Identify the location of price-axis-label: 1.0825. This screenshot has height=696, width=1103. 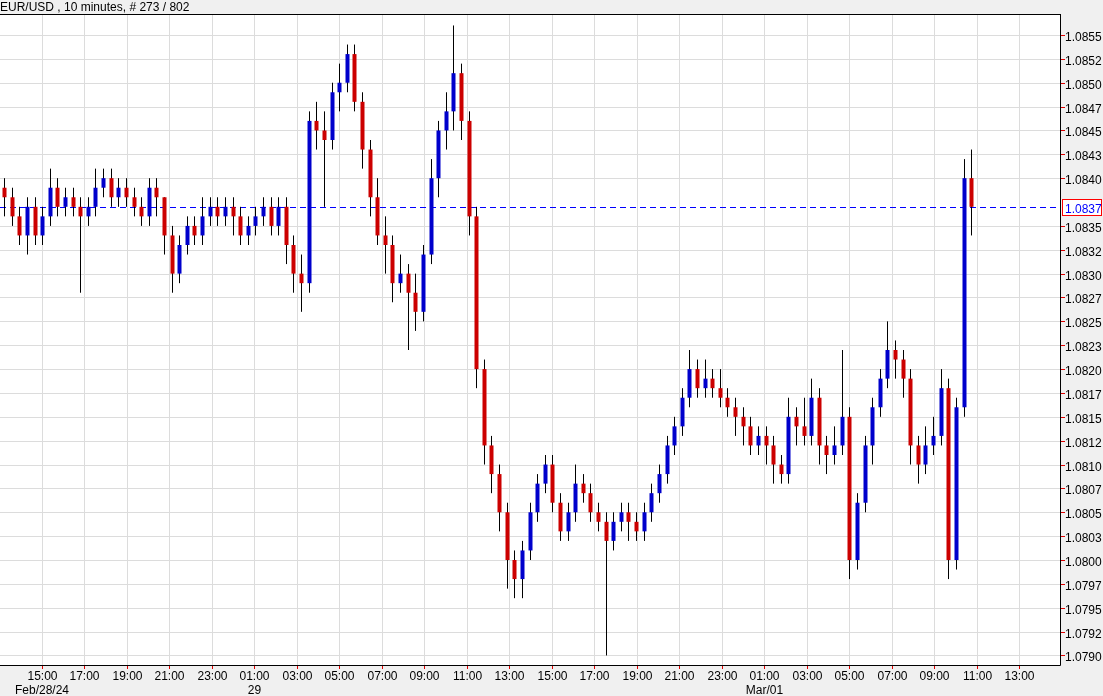
(1083, 322).